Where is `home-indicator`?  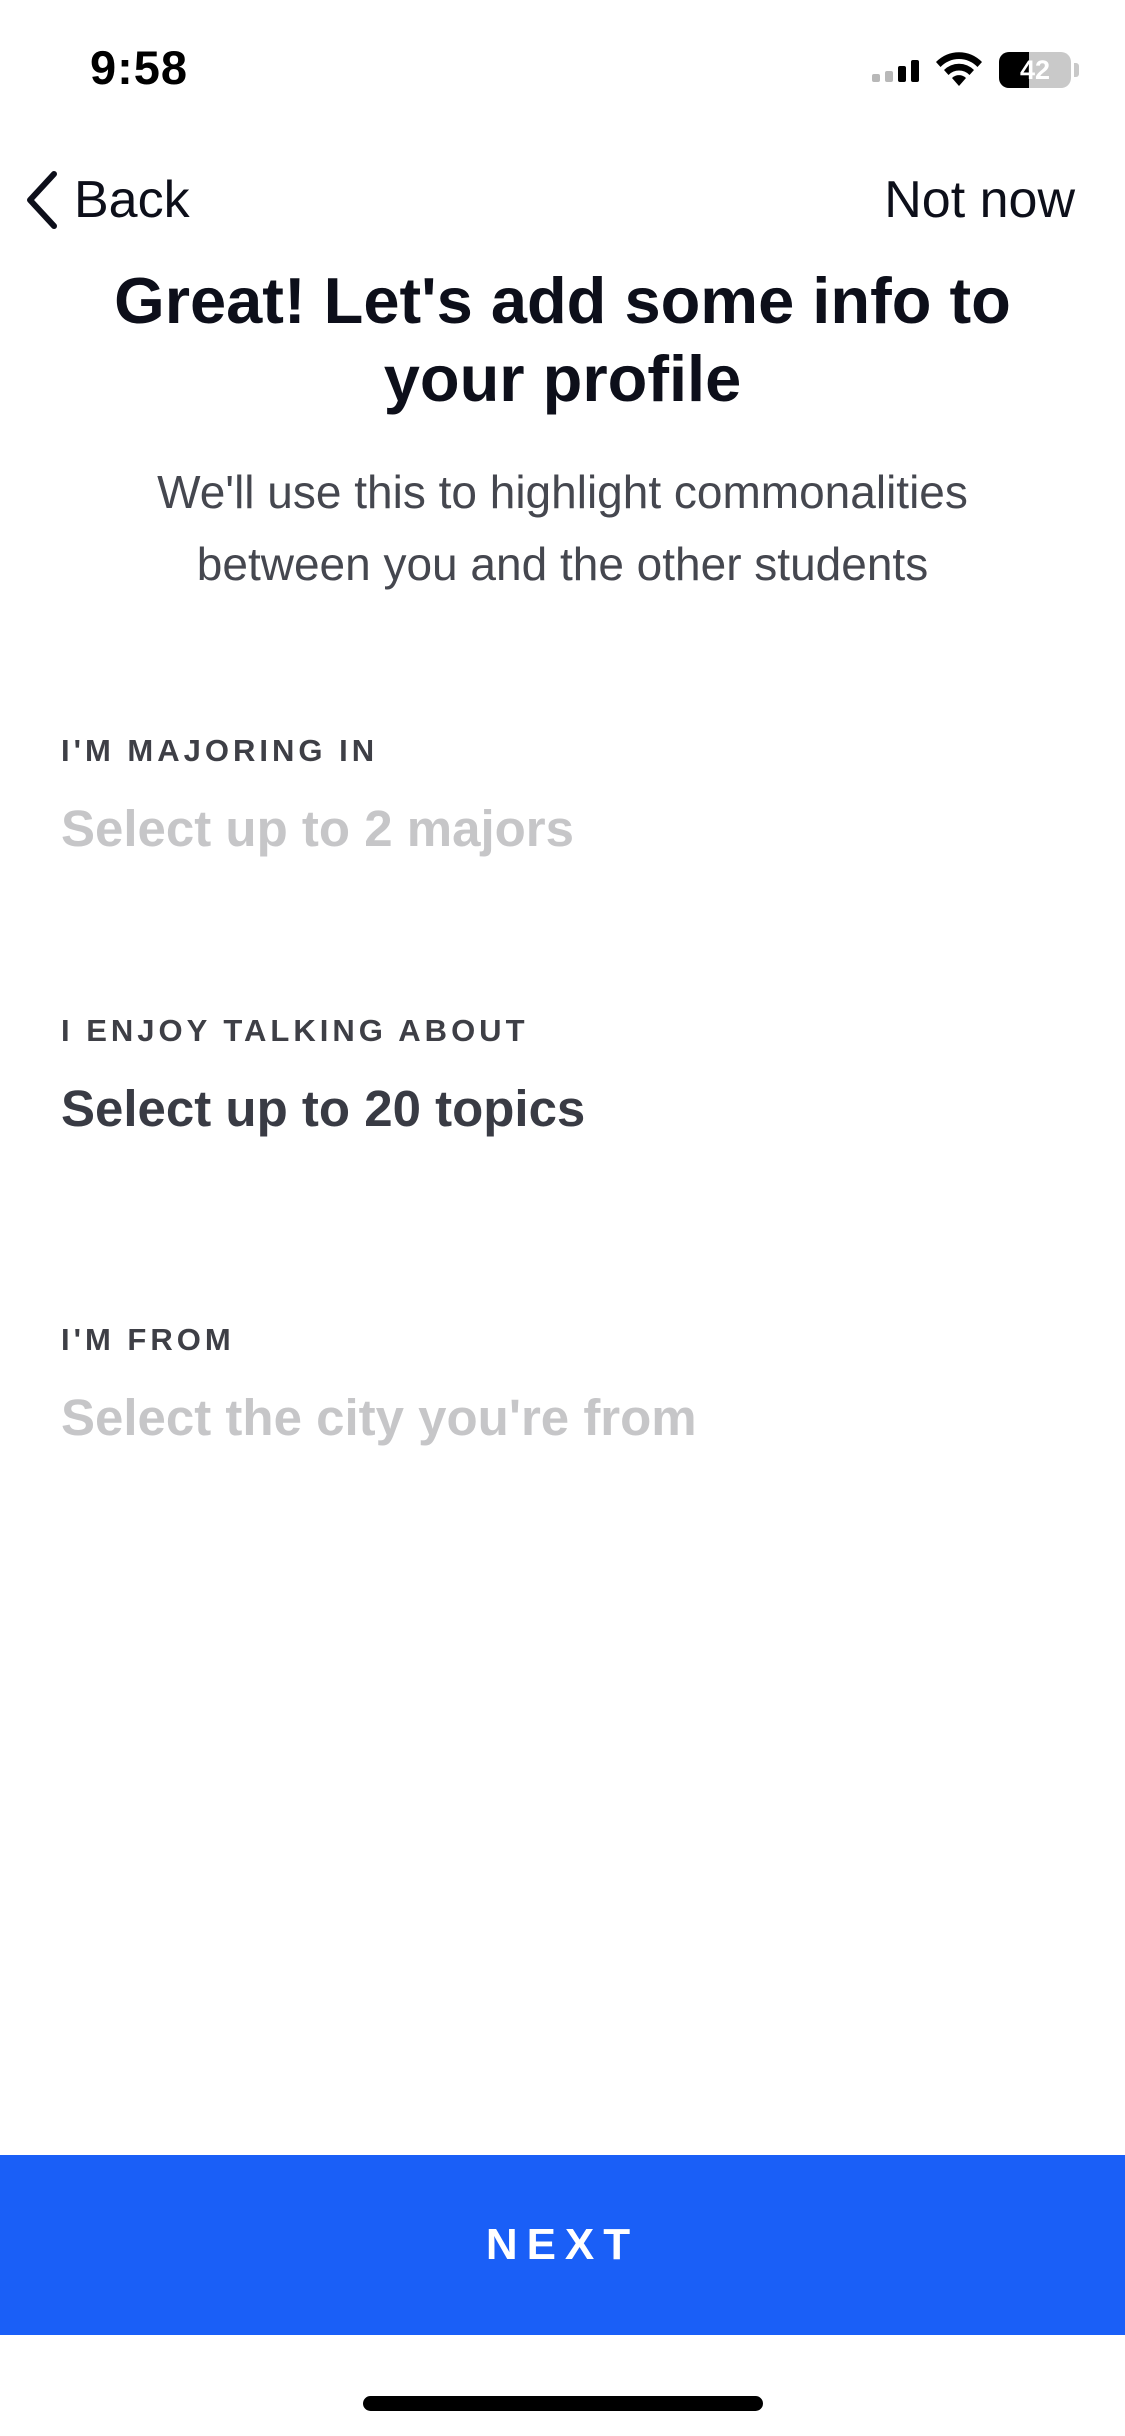
home-indicator is located at coordinates (563, 2403).